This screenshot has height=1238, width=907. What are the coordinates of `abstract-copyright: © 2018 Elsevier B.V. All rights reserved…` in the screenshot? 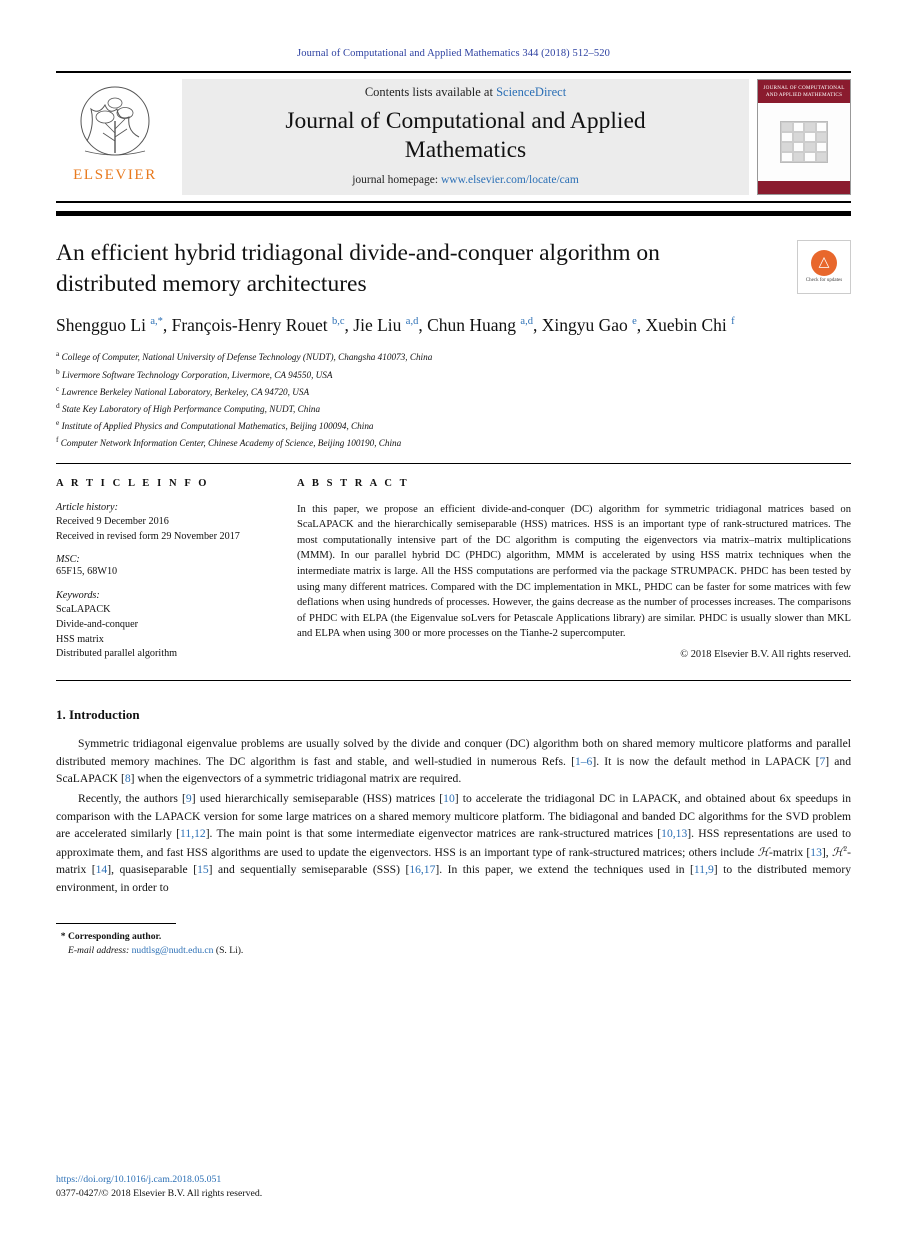 It's located at (765, 654).